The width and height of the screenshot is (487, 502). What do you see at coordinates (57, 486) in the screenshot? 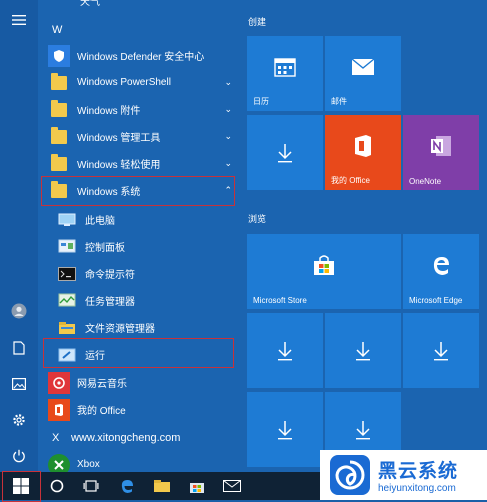
I see `search-button` at bounding box center [57, 486].